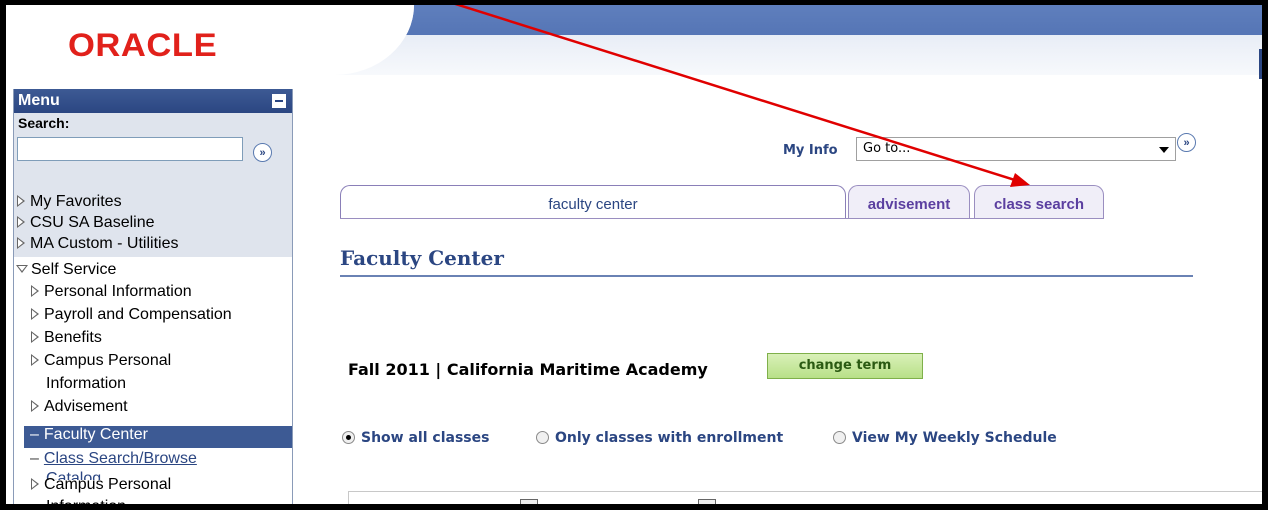 The height and width of the screenshot is (510, 1268). What do you see at coordinates (1020, 180) in the screenshot?
I see `annotation-arrow-head` at bounding box center [1020, 180].